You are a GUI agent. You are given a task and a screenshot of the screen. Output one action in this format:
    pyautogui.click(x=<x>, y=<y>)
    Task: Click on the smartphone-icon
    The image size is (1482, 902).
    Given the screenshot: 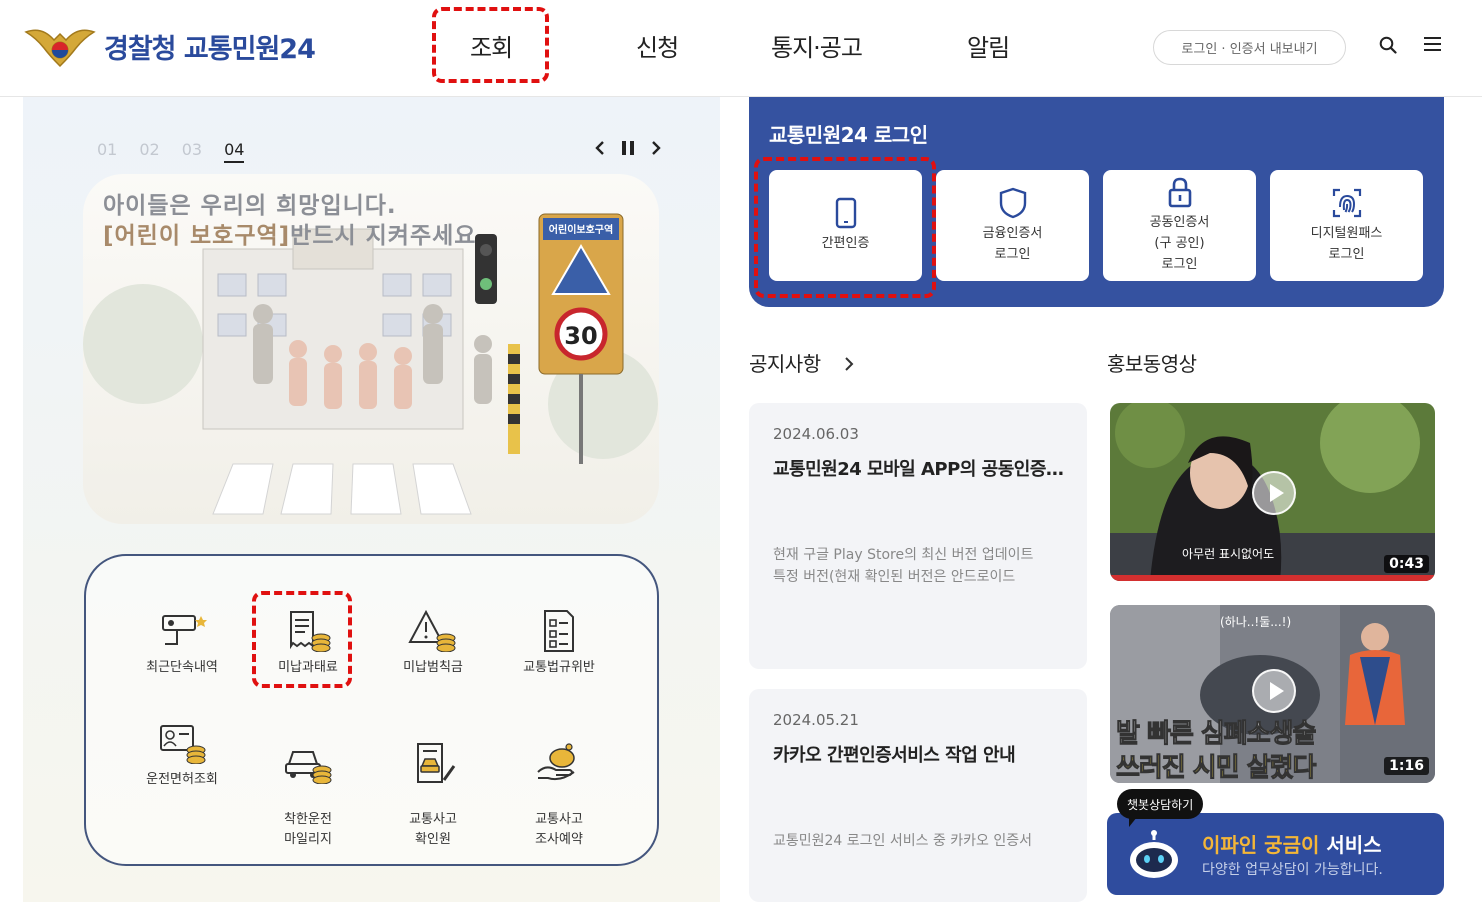 What is the action you would take?
    pyautogui.click(x=845, y=213)
    